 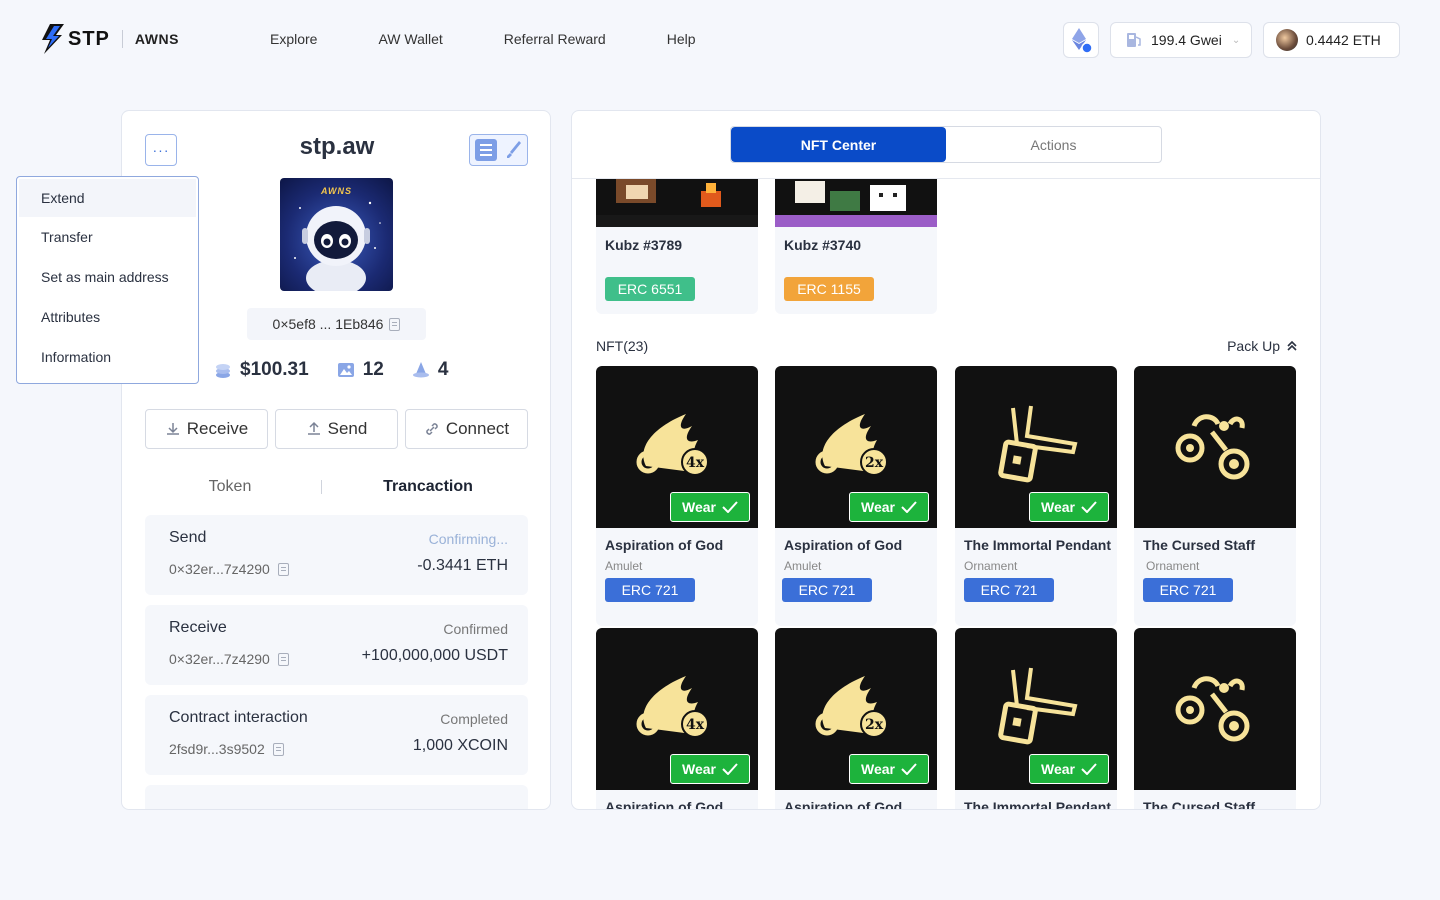 I want to click on nft-card: 4x Wear Aspiration of God Amulet ERC 721, so click(x=677, y=496).